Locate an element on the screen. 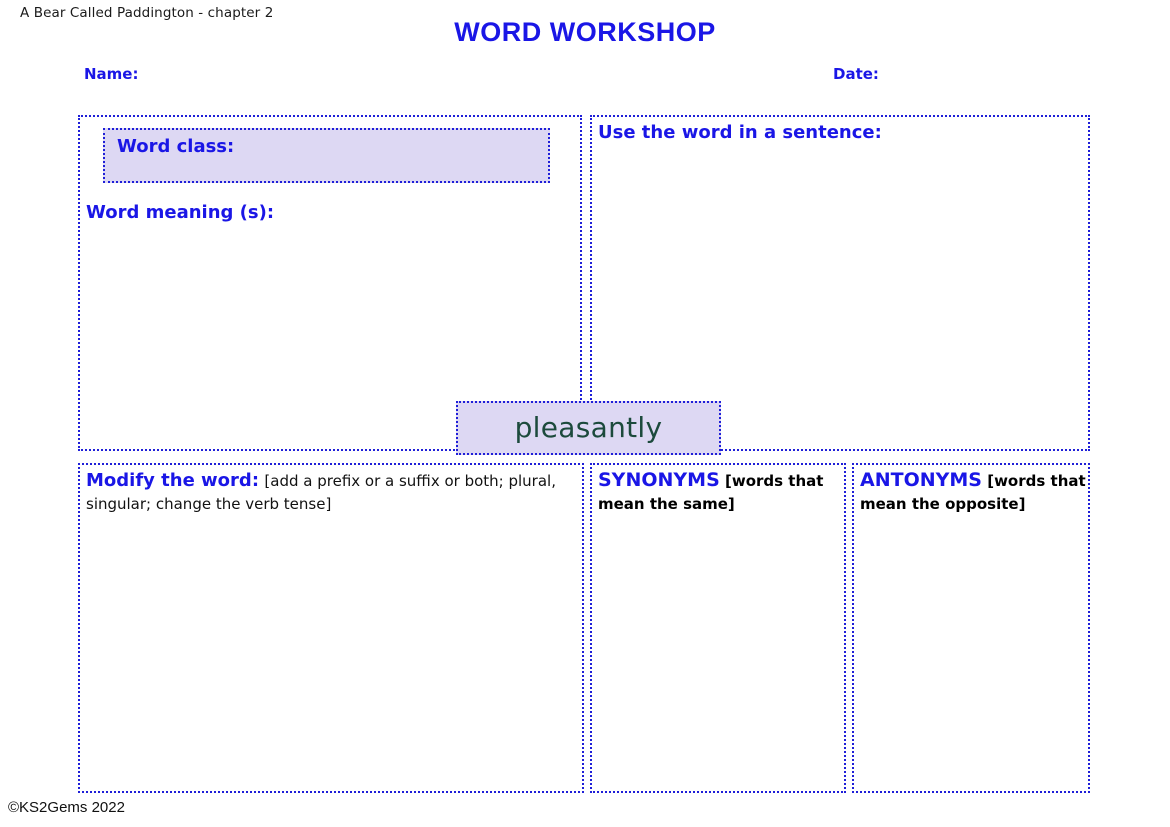 This screenshot has width=1170, height=827. modify-word-label: Modify the word: is located at coordinates (173, 480).